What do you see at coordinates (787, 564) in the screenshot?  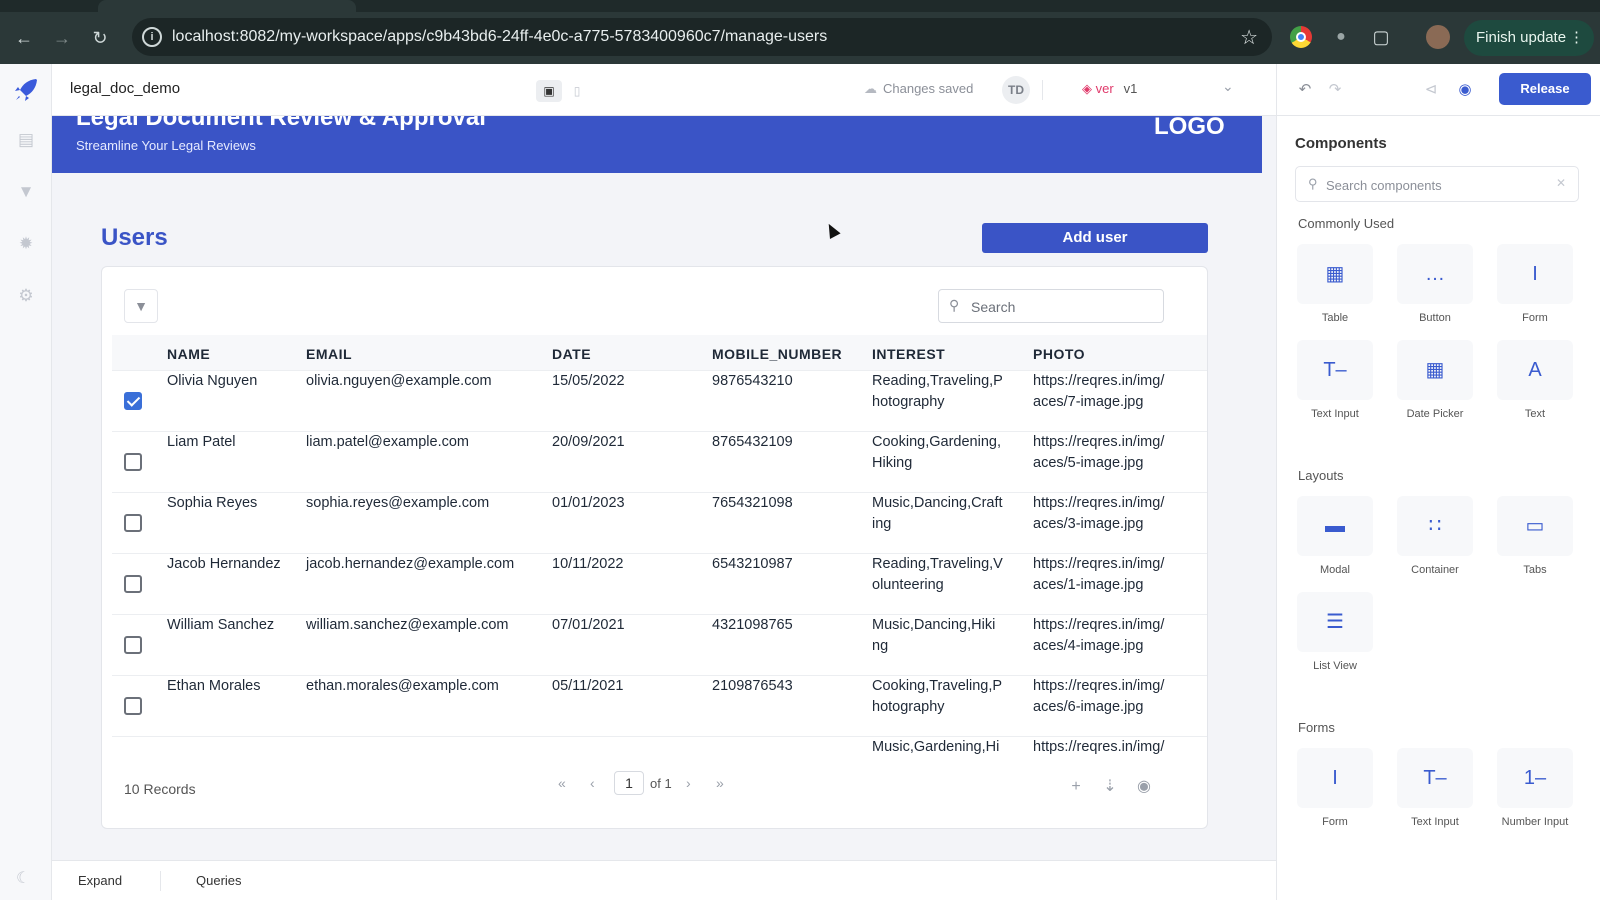 I see `cell-mobile: 6543210987` at bounding box center [787, 564].